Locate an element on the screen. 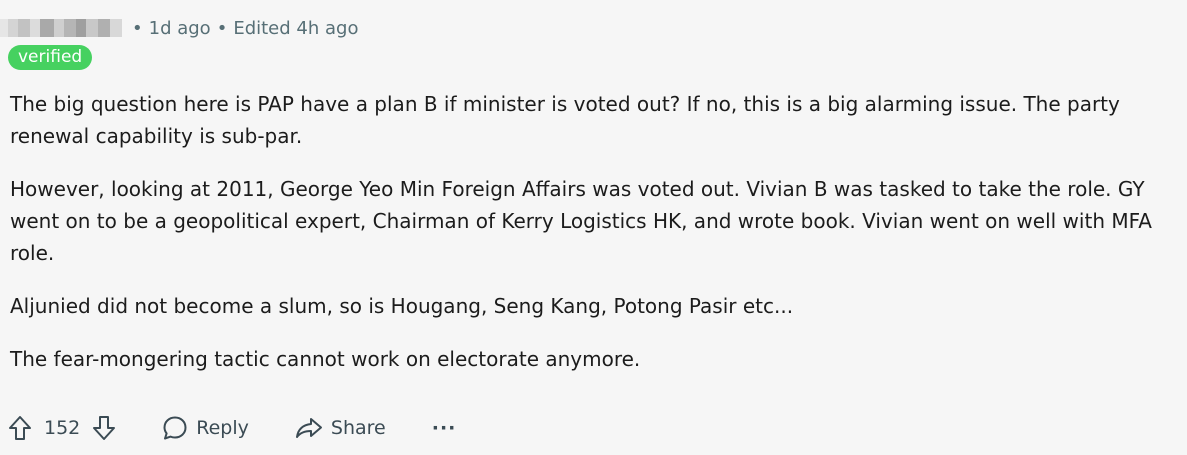 This screenshot has width=1187, height=455. arrow-up-icon is located at coordinates (20, 428).